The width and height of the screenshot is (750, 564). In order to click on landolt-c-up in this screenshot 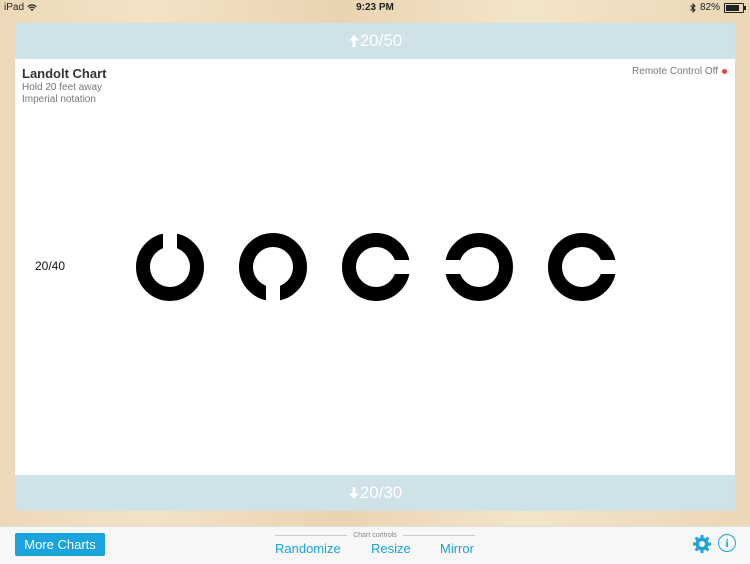, I will do `click(170, 266)`.